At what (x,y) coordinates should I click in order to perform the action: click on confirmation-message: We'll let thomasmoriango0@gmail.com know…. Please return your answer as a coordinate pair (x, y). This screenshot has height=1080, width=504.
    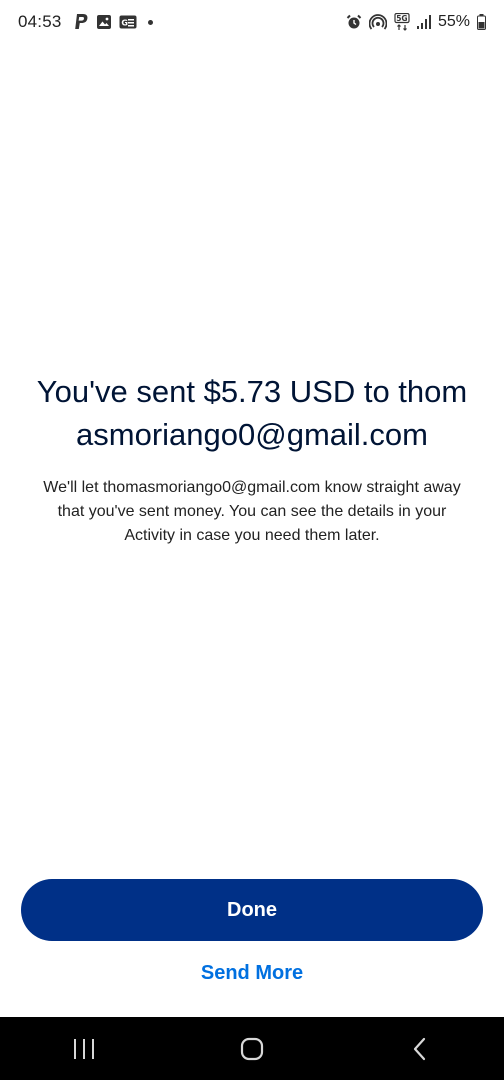
    Looking at the image, I should click on (252, 511).